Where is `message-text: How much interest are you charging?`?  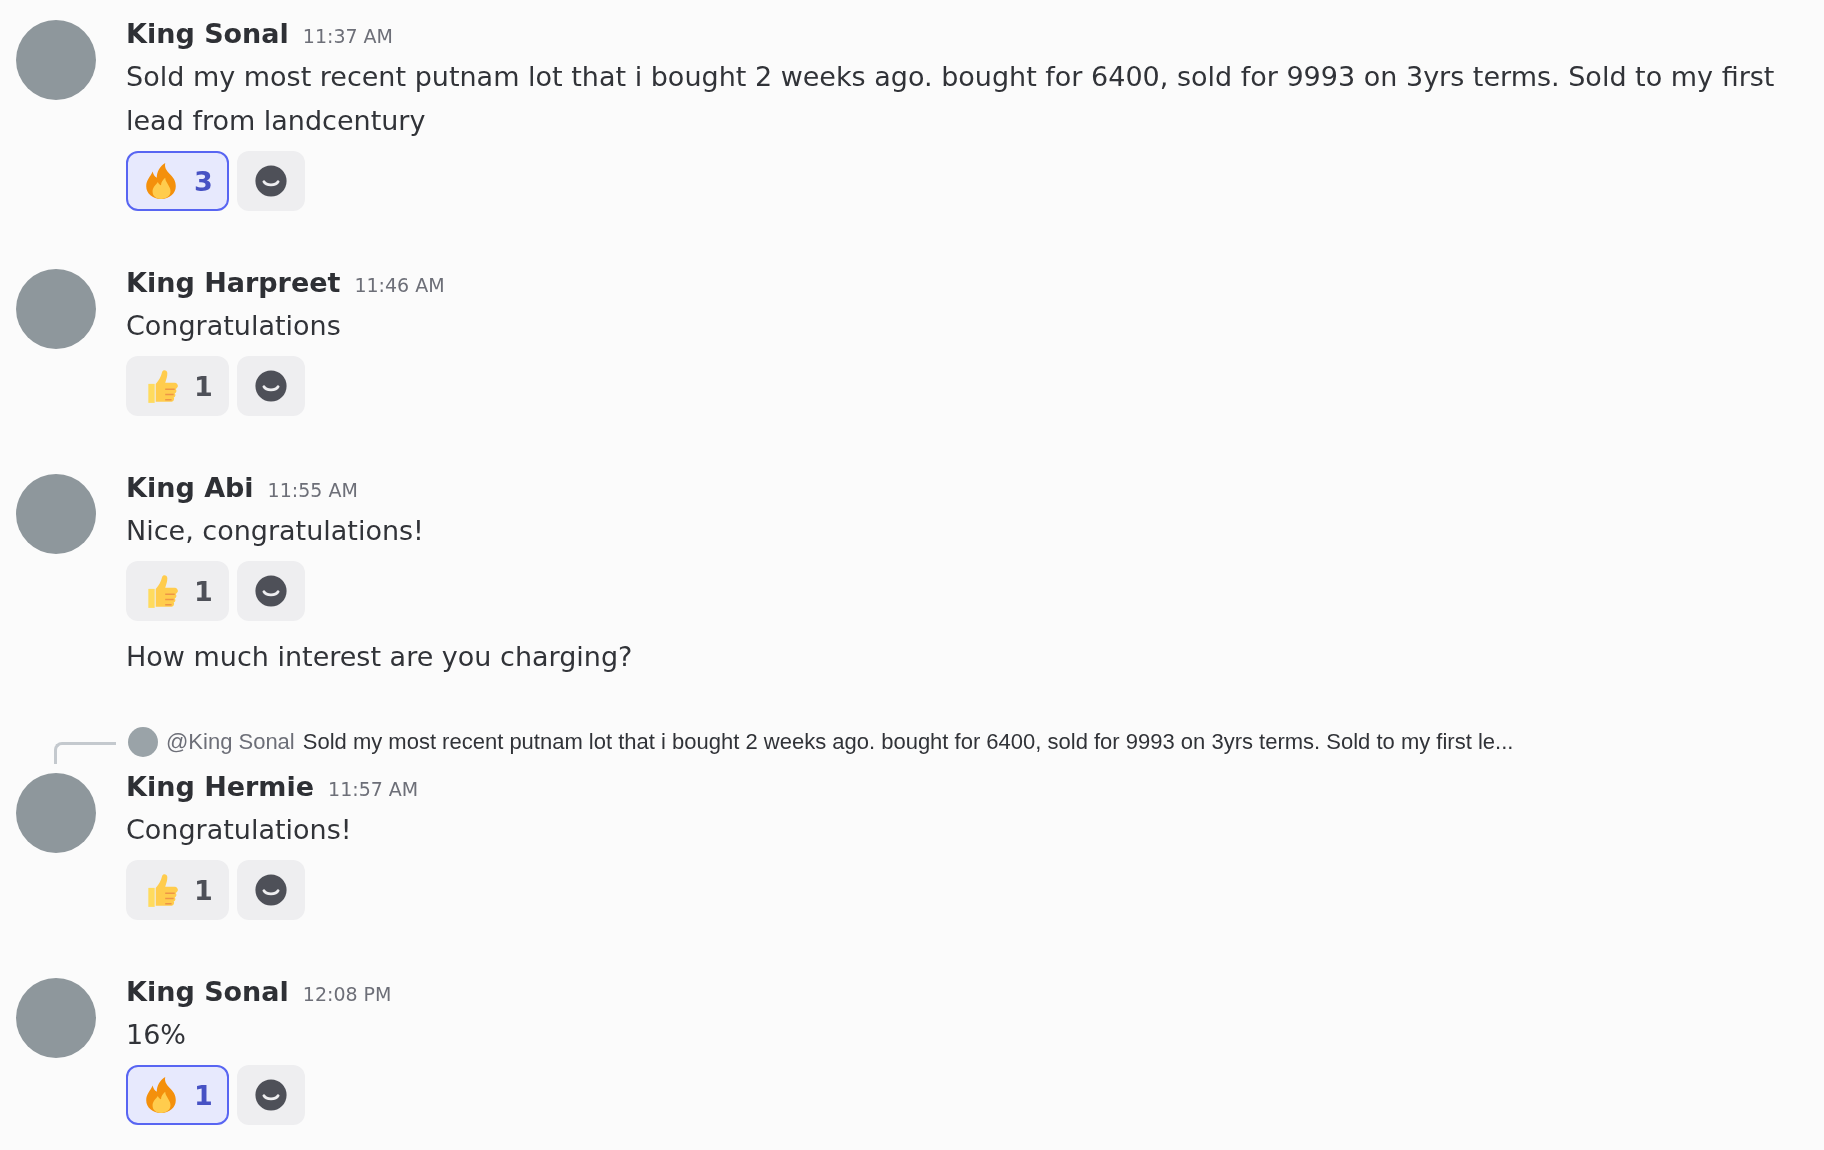 message-text: How much interest are you charging? is located at coordinates (380, 657).